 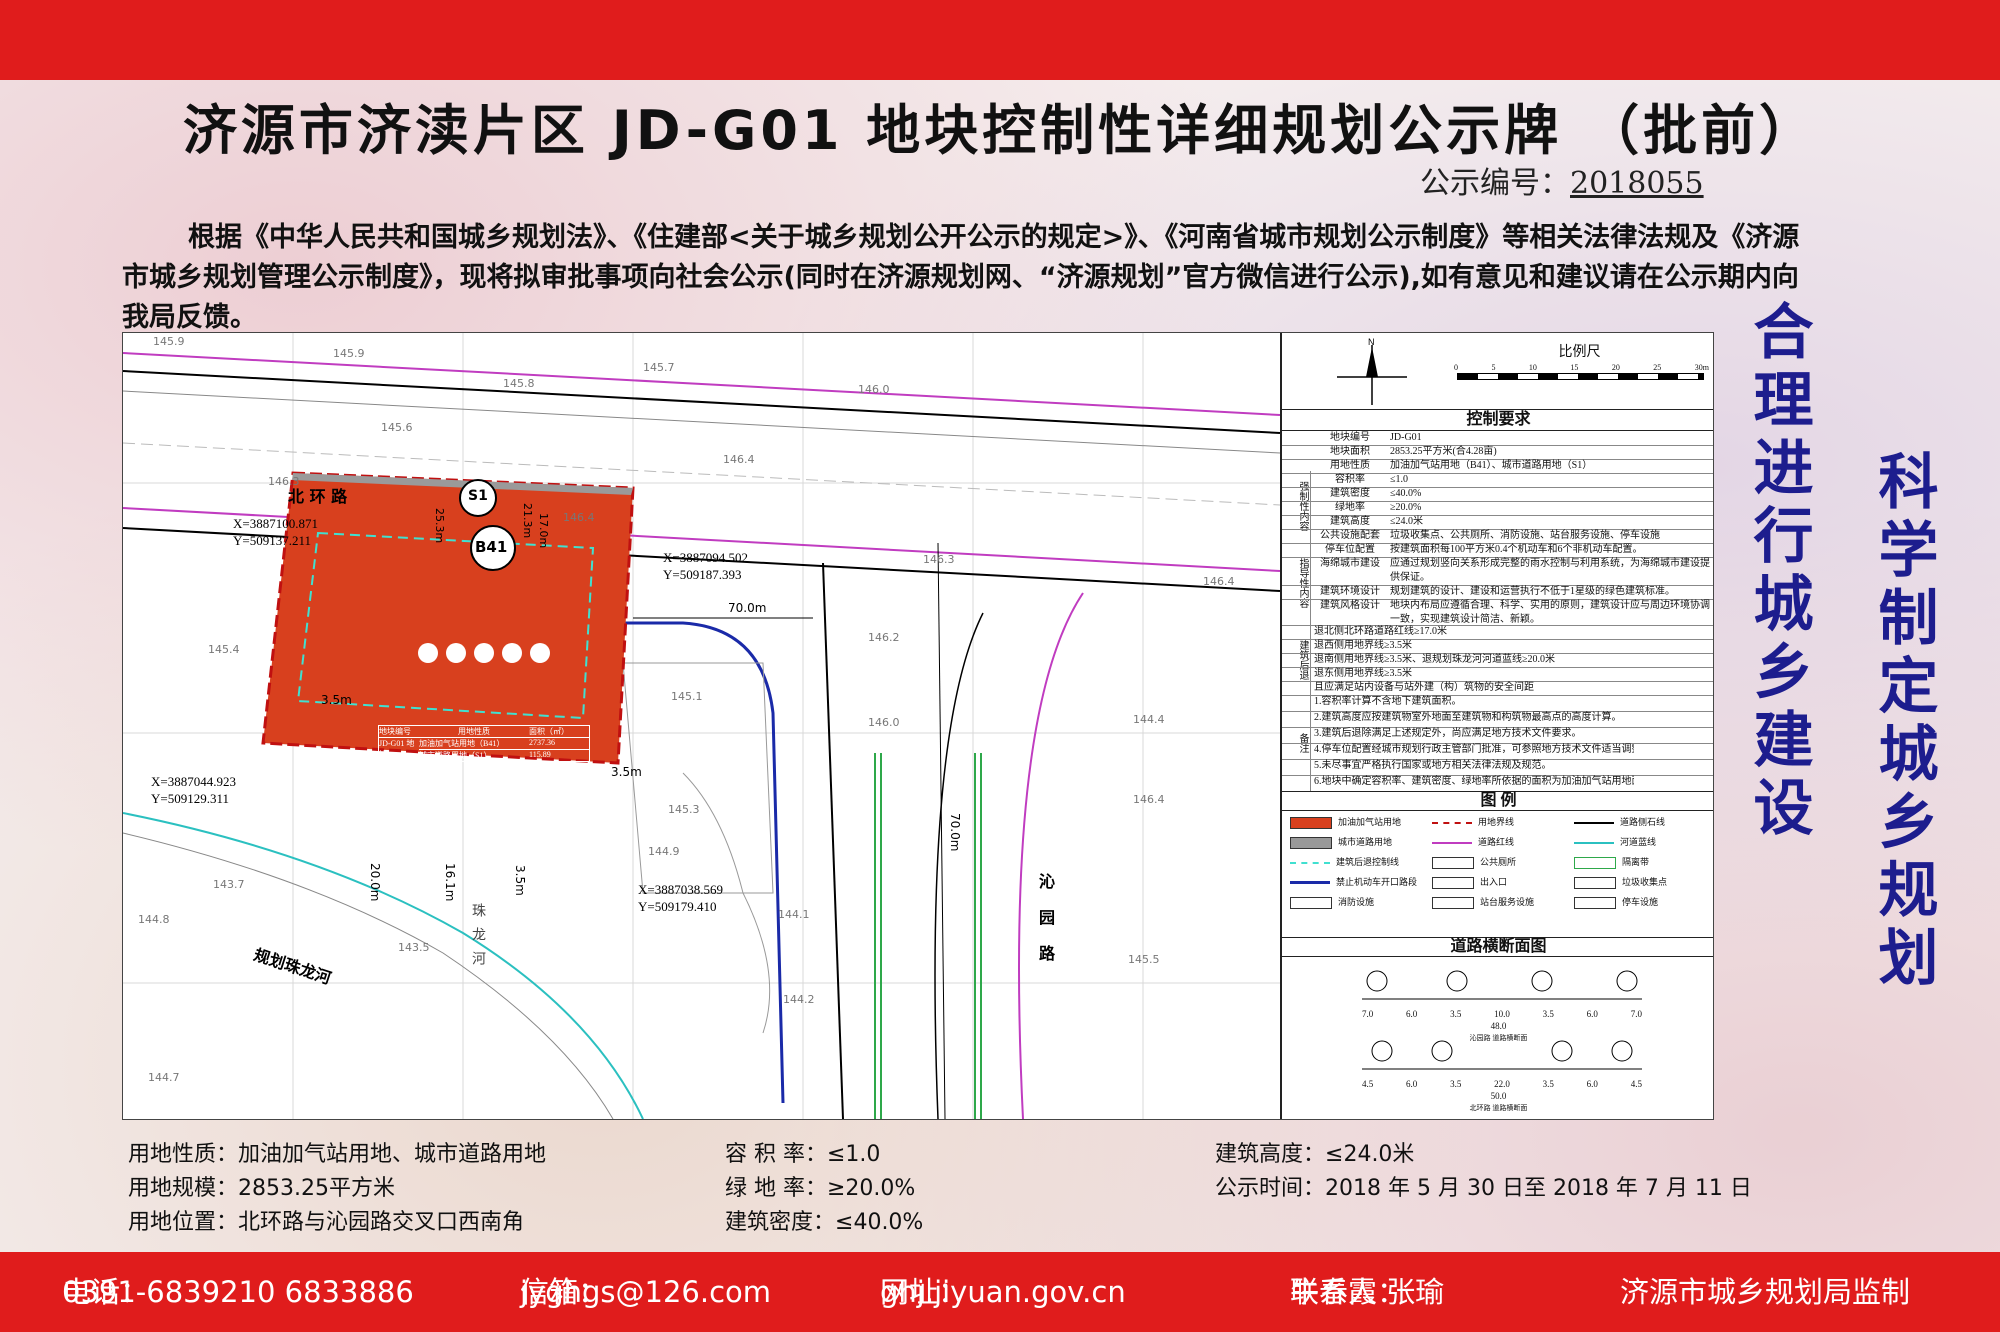 I want to click on setback-row: 退西侧用地界线≥3.5米, so click(x=1497, y=646).